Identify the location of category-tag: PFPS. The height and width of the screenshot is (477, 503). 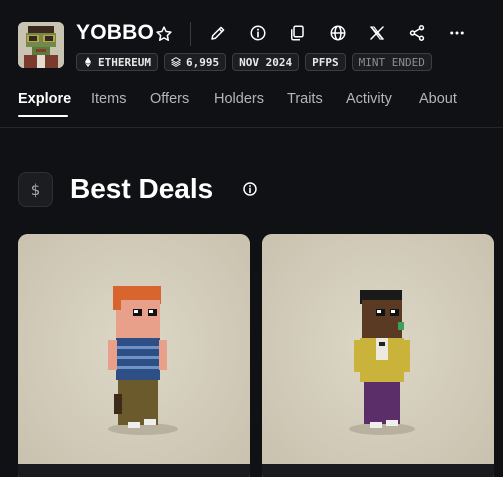
(325, 62).